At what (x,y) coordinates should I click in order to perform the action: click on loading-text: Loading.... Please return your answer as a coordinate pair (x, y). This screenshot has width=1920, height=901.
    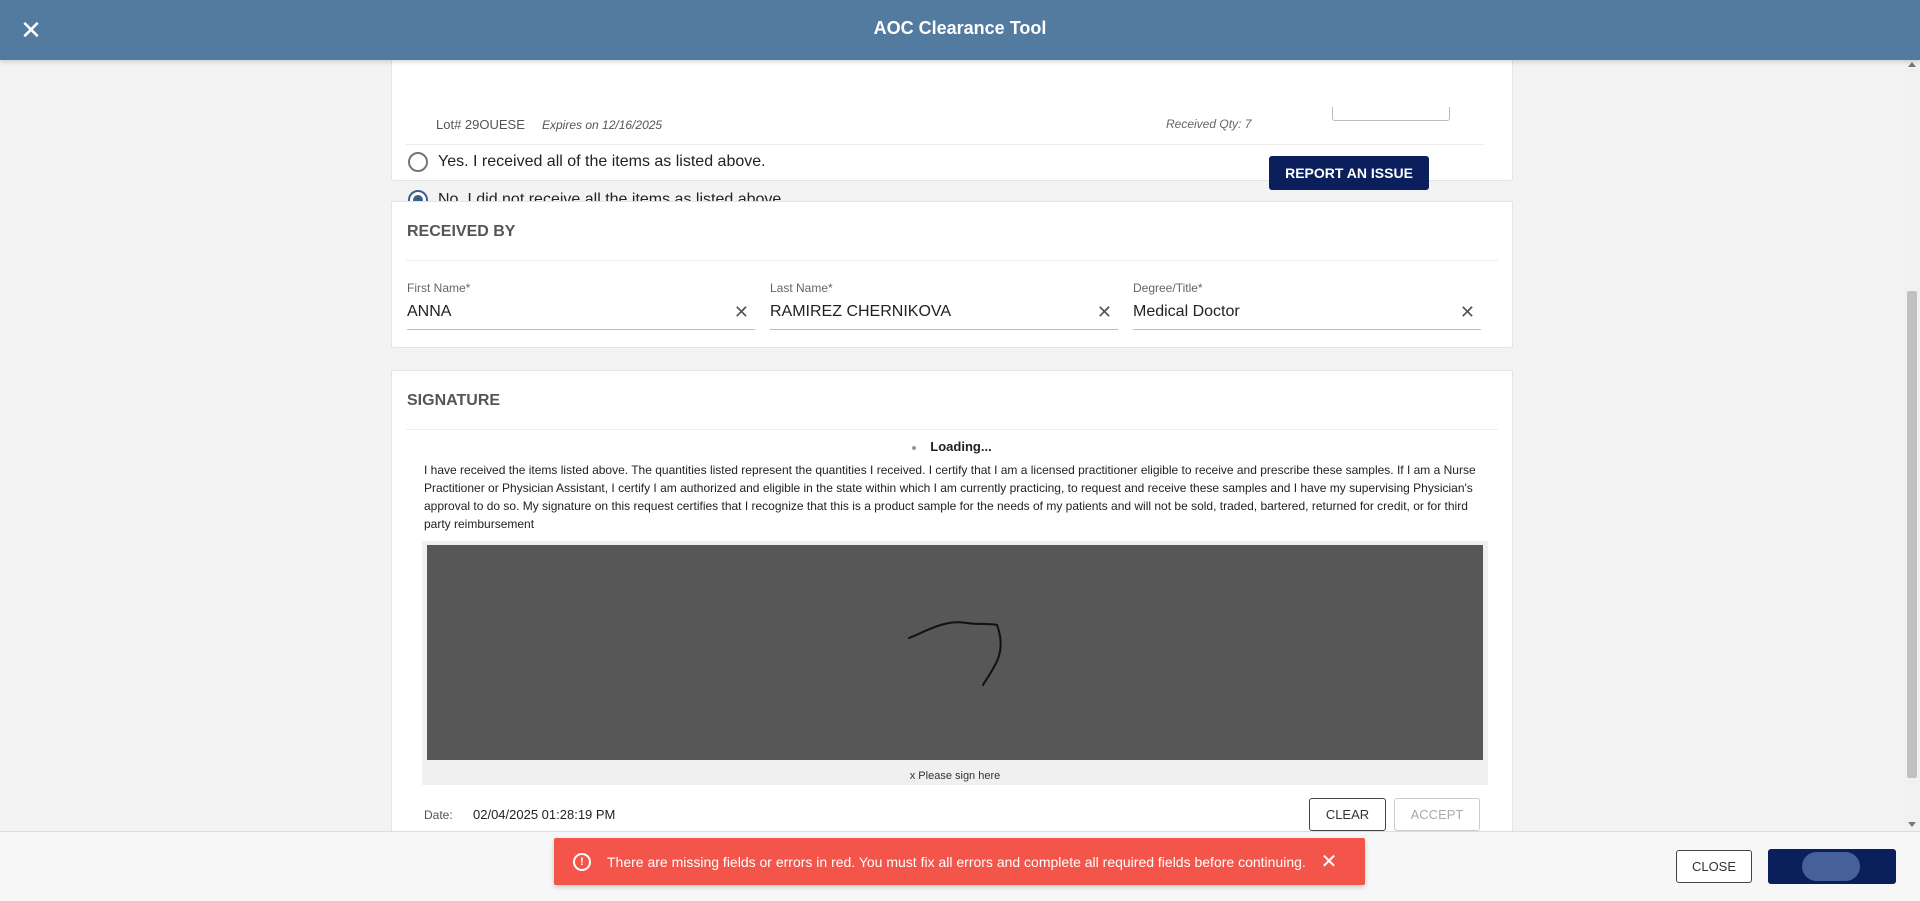
    Looking at the image, I should click on (961, 446).